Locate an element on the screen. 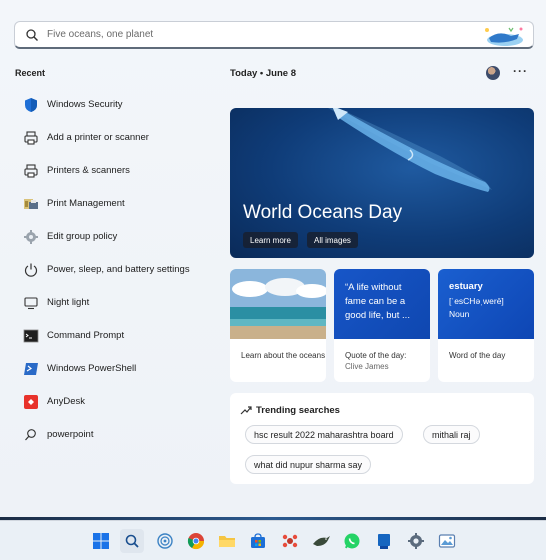  trending-chip: what did nupur sharma say is located at coordinates (308, 464).